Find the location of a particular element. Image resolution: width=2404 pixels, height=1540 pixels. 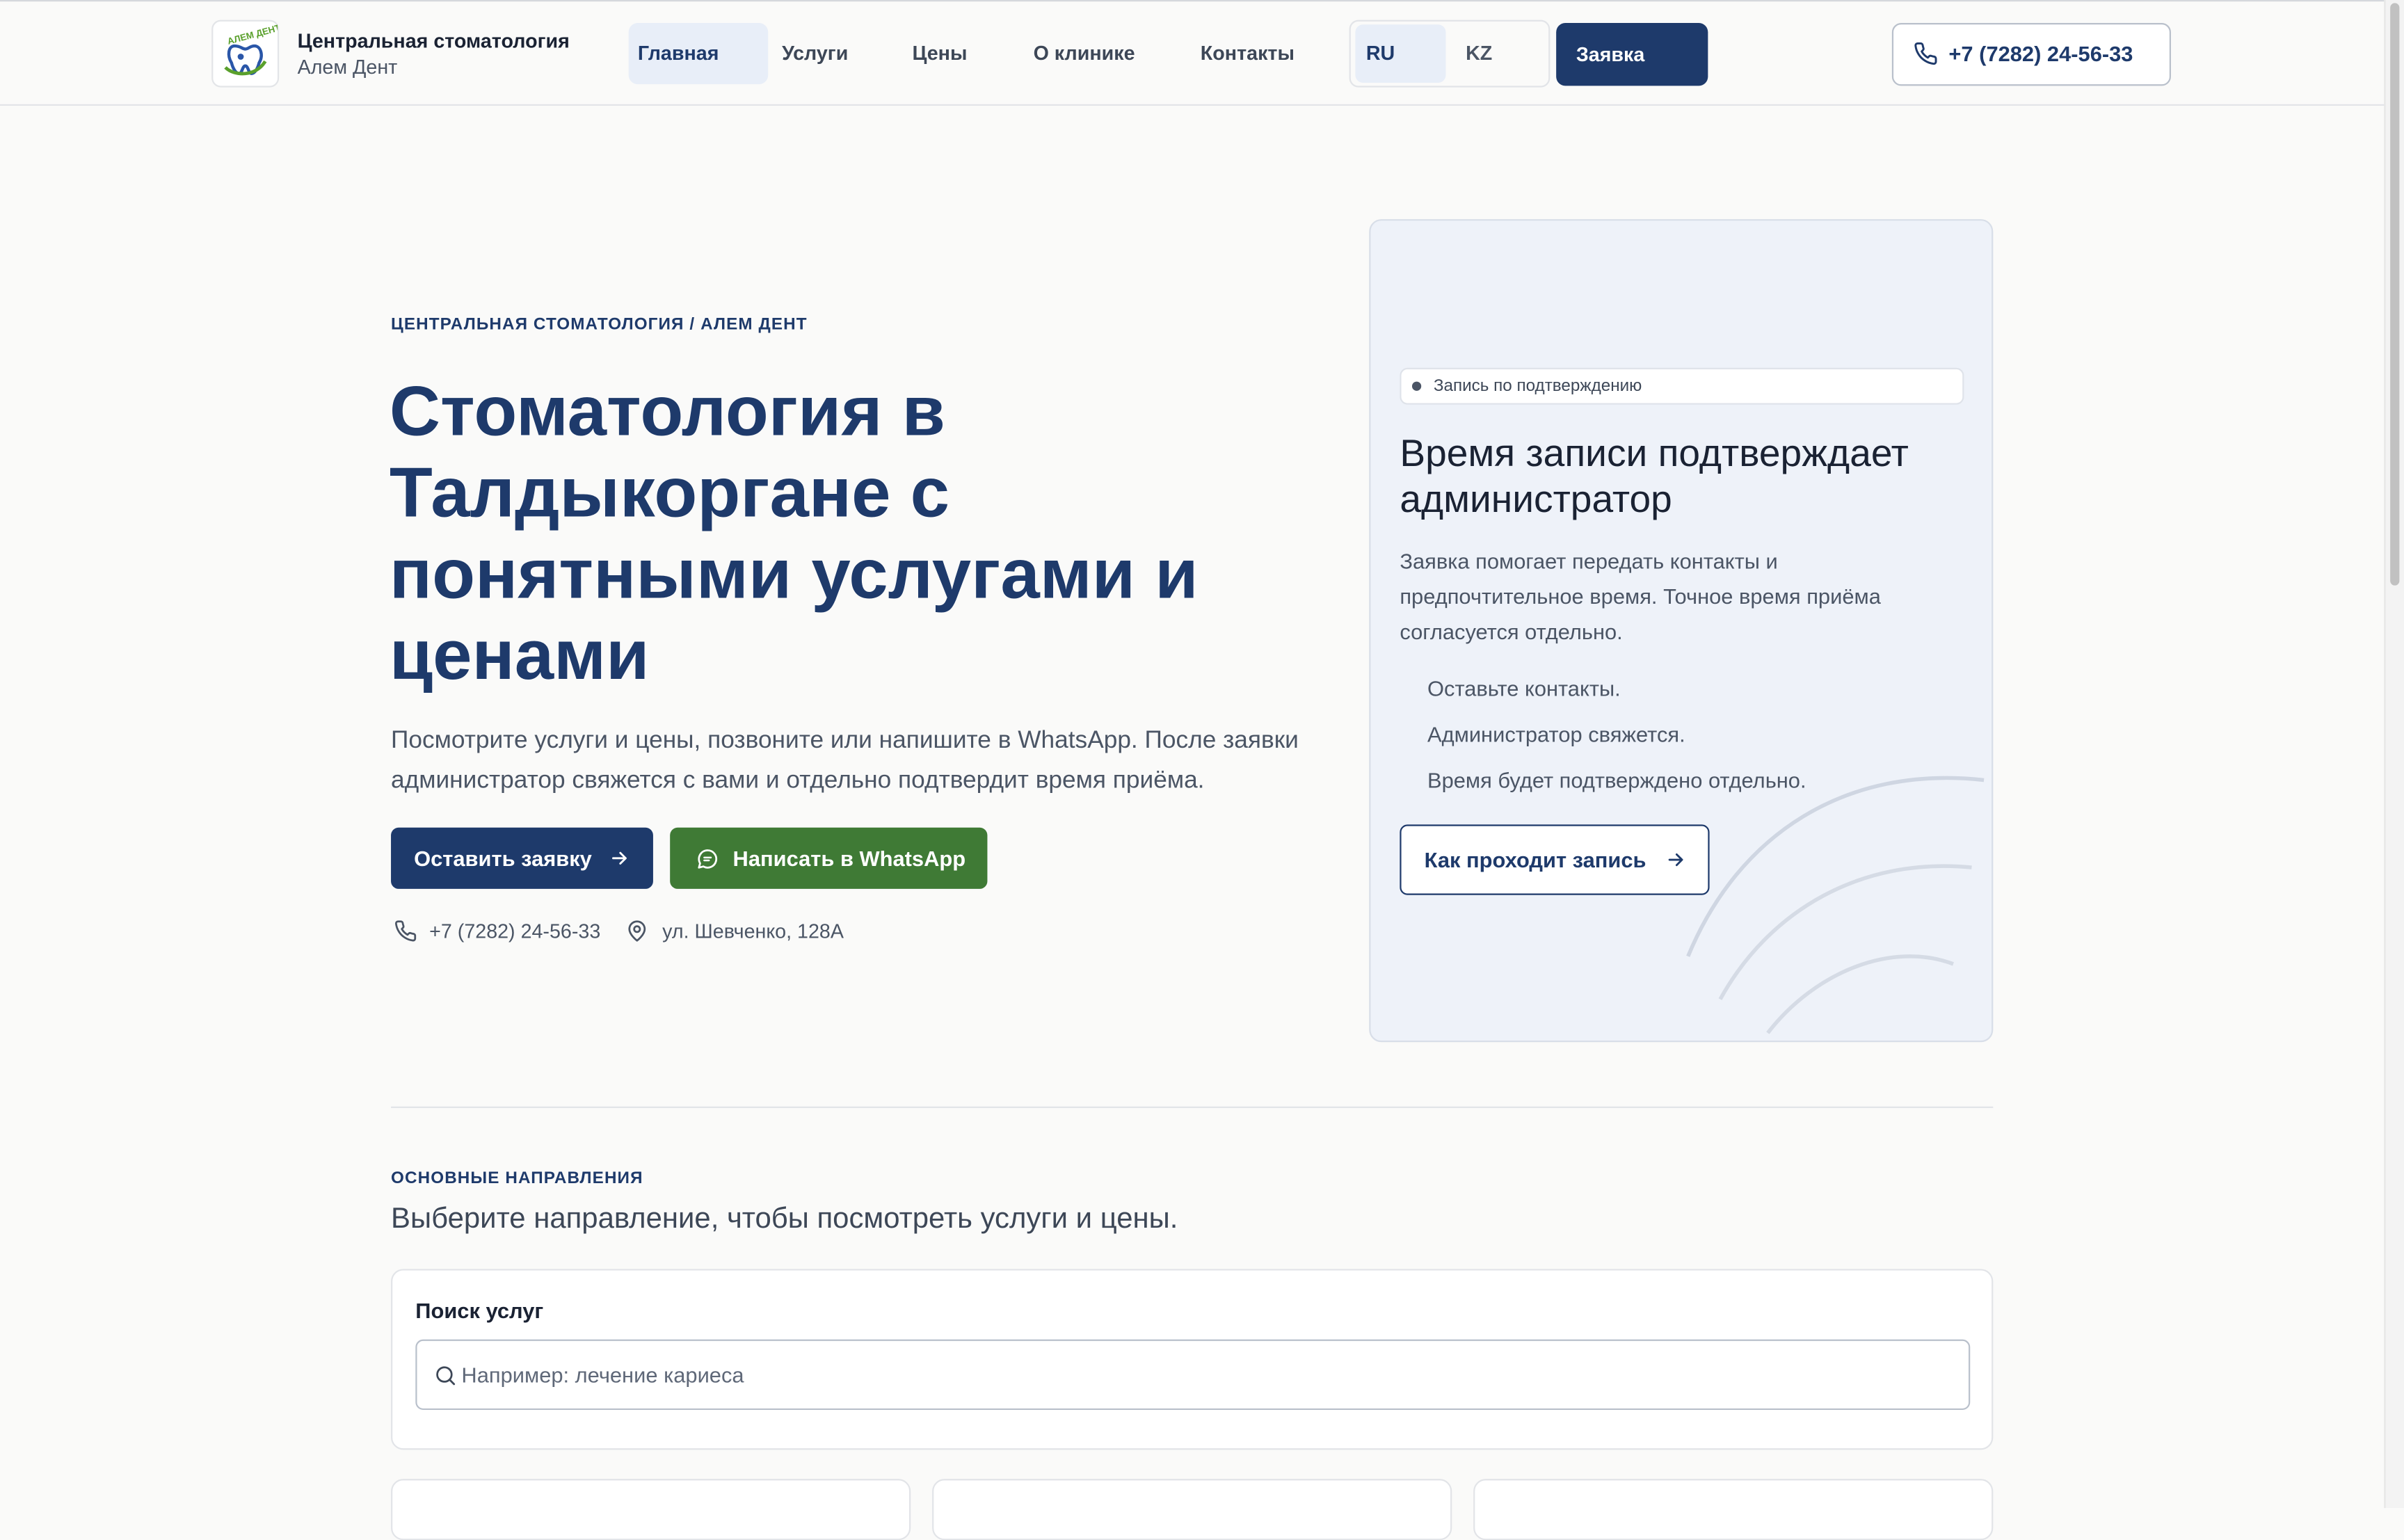

leave-request-button: Оставить заявку is located at coordinates (522, 858).